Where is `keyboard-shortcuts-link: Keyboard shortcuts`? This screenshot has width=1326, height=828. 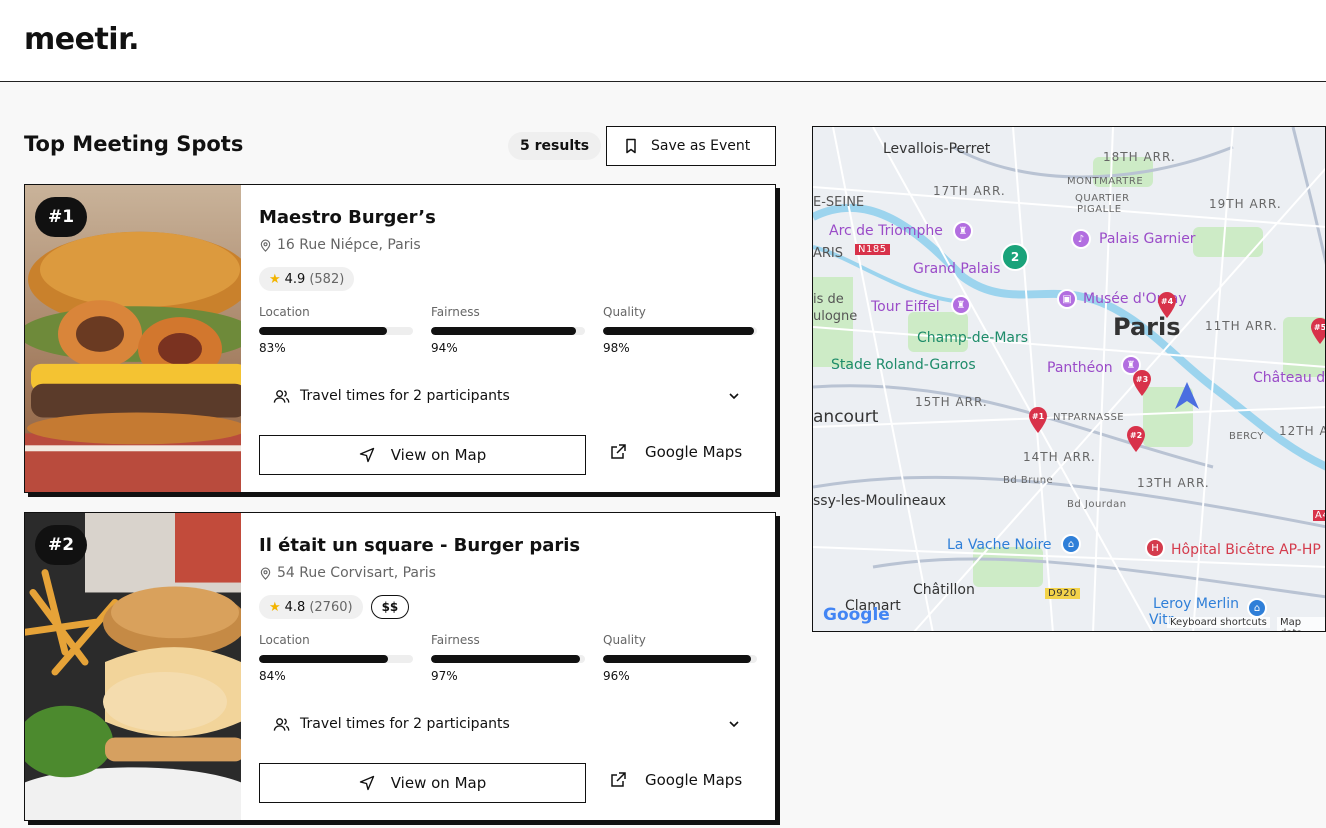
keyboard-shortcuts-link: Keyboard shortcuts is located at coordinates (1218, 622).